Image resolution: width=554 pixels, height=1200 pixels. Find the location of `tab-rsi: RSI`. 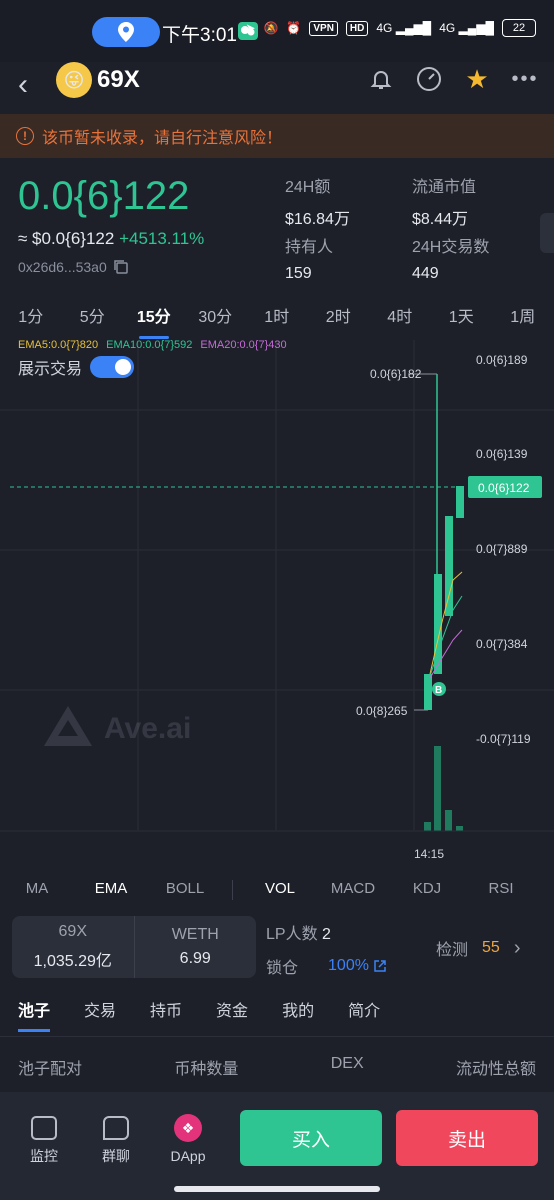

tab-rsi: RSI is located at coordinates (501, 892).